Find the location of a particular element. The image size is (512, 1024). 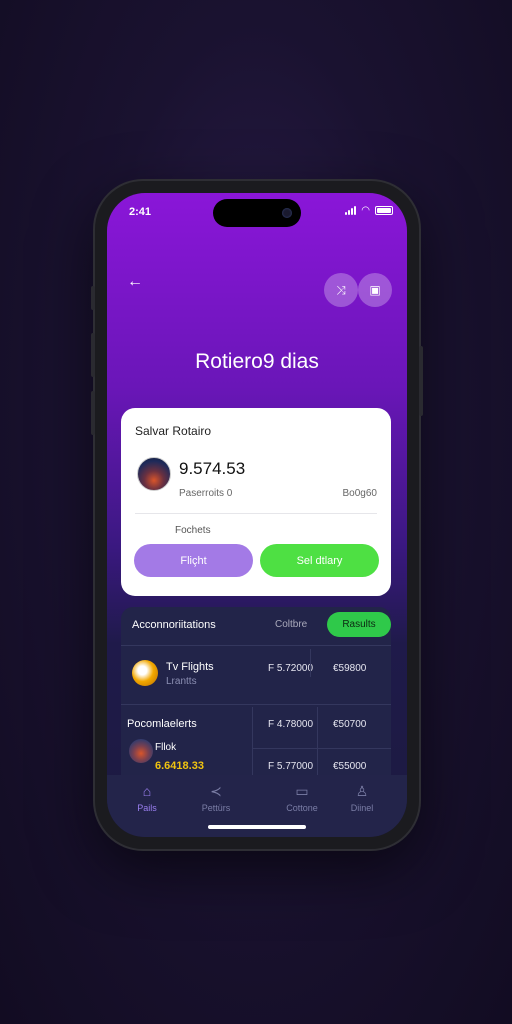

user-icon: ♙ is located at coordinates (362, 791).